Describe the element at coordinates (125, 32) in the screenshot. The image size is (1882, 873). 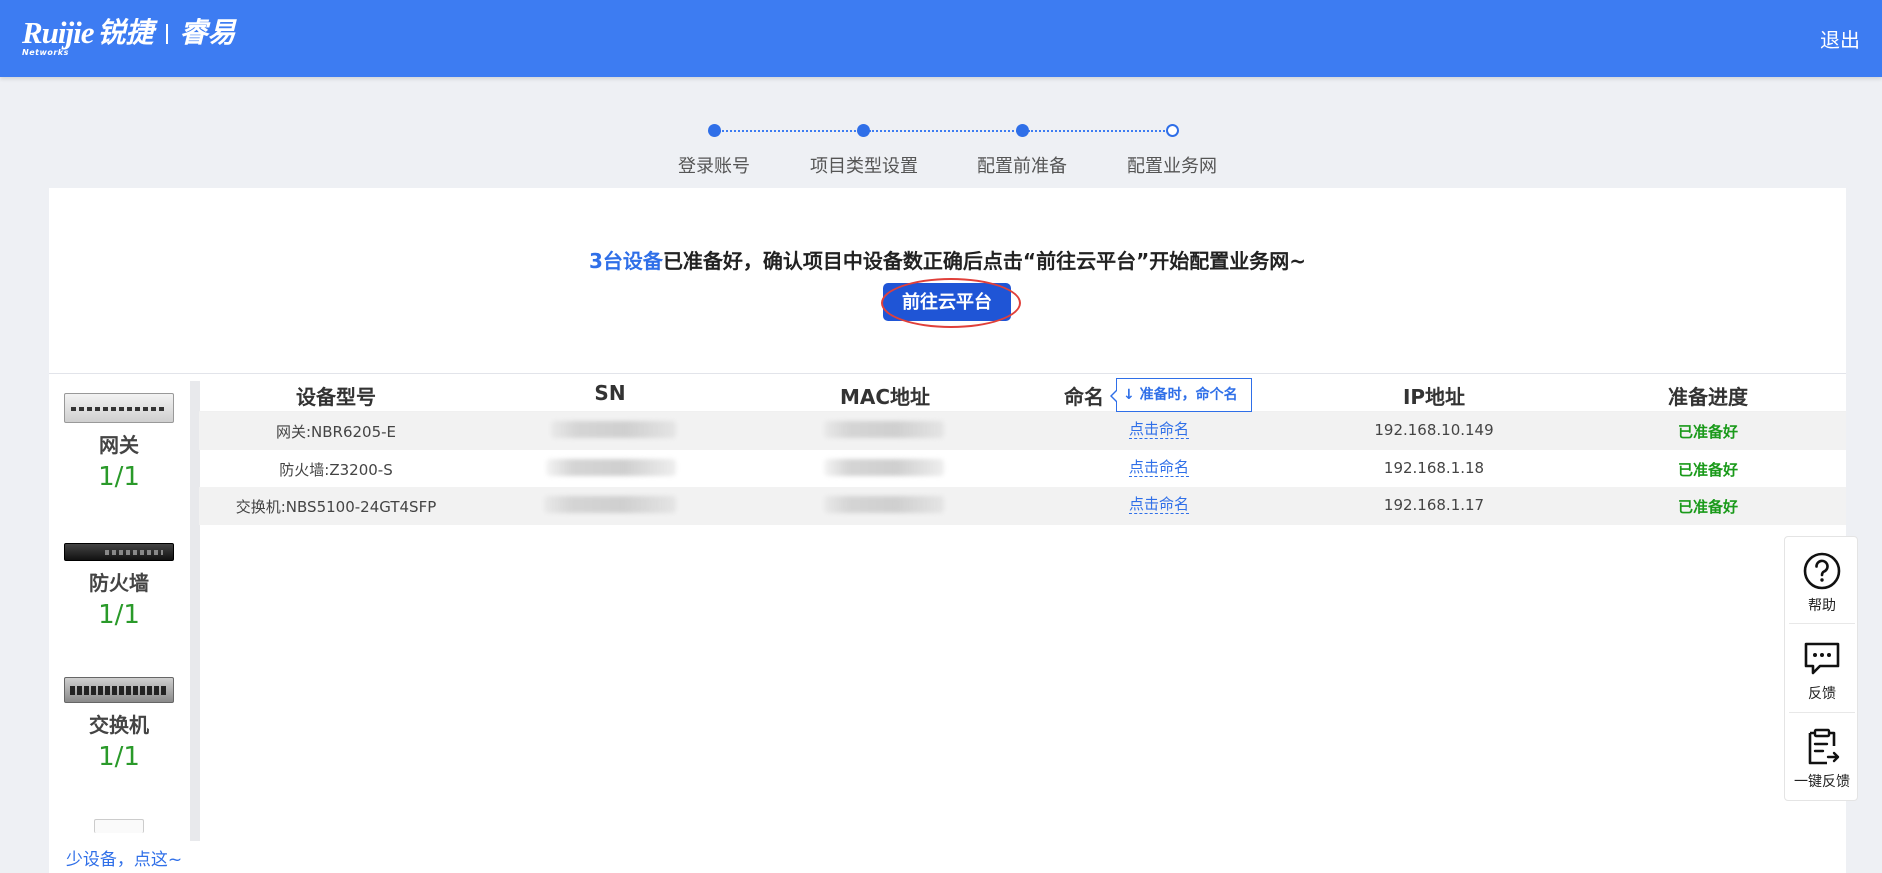
I see `logo-cn-brand: 锐捷` at that location.